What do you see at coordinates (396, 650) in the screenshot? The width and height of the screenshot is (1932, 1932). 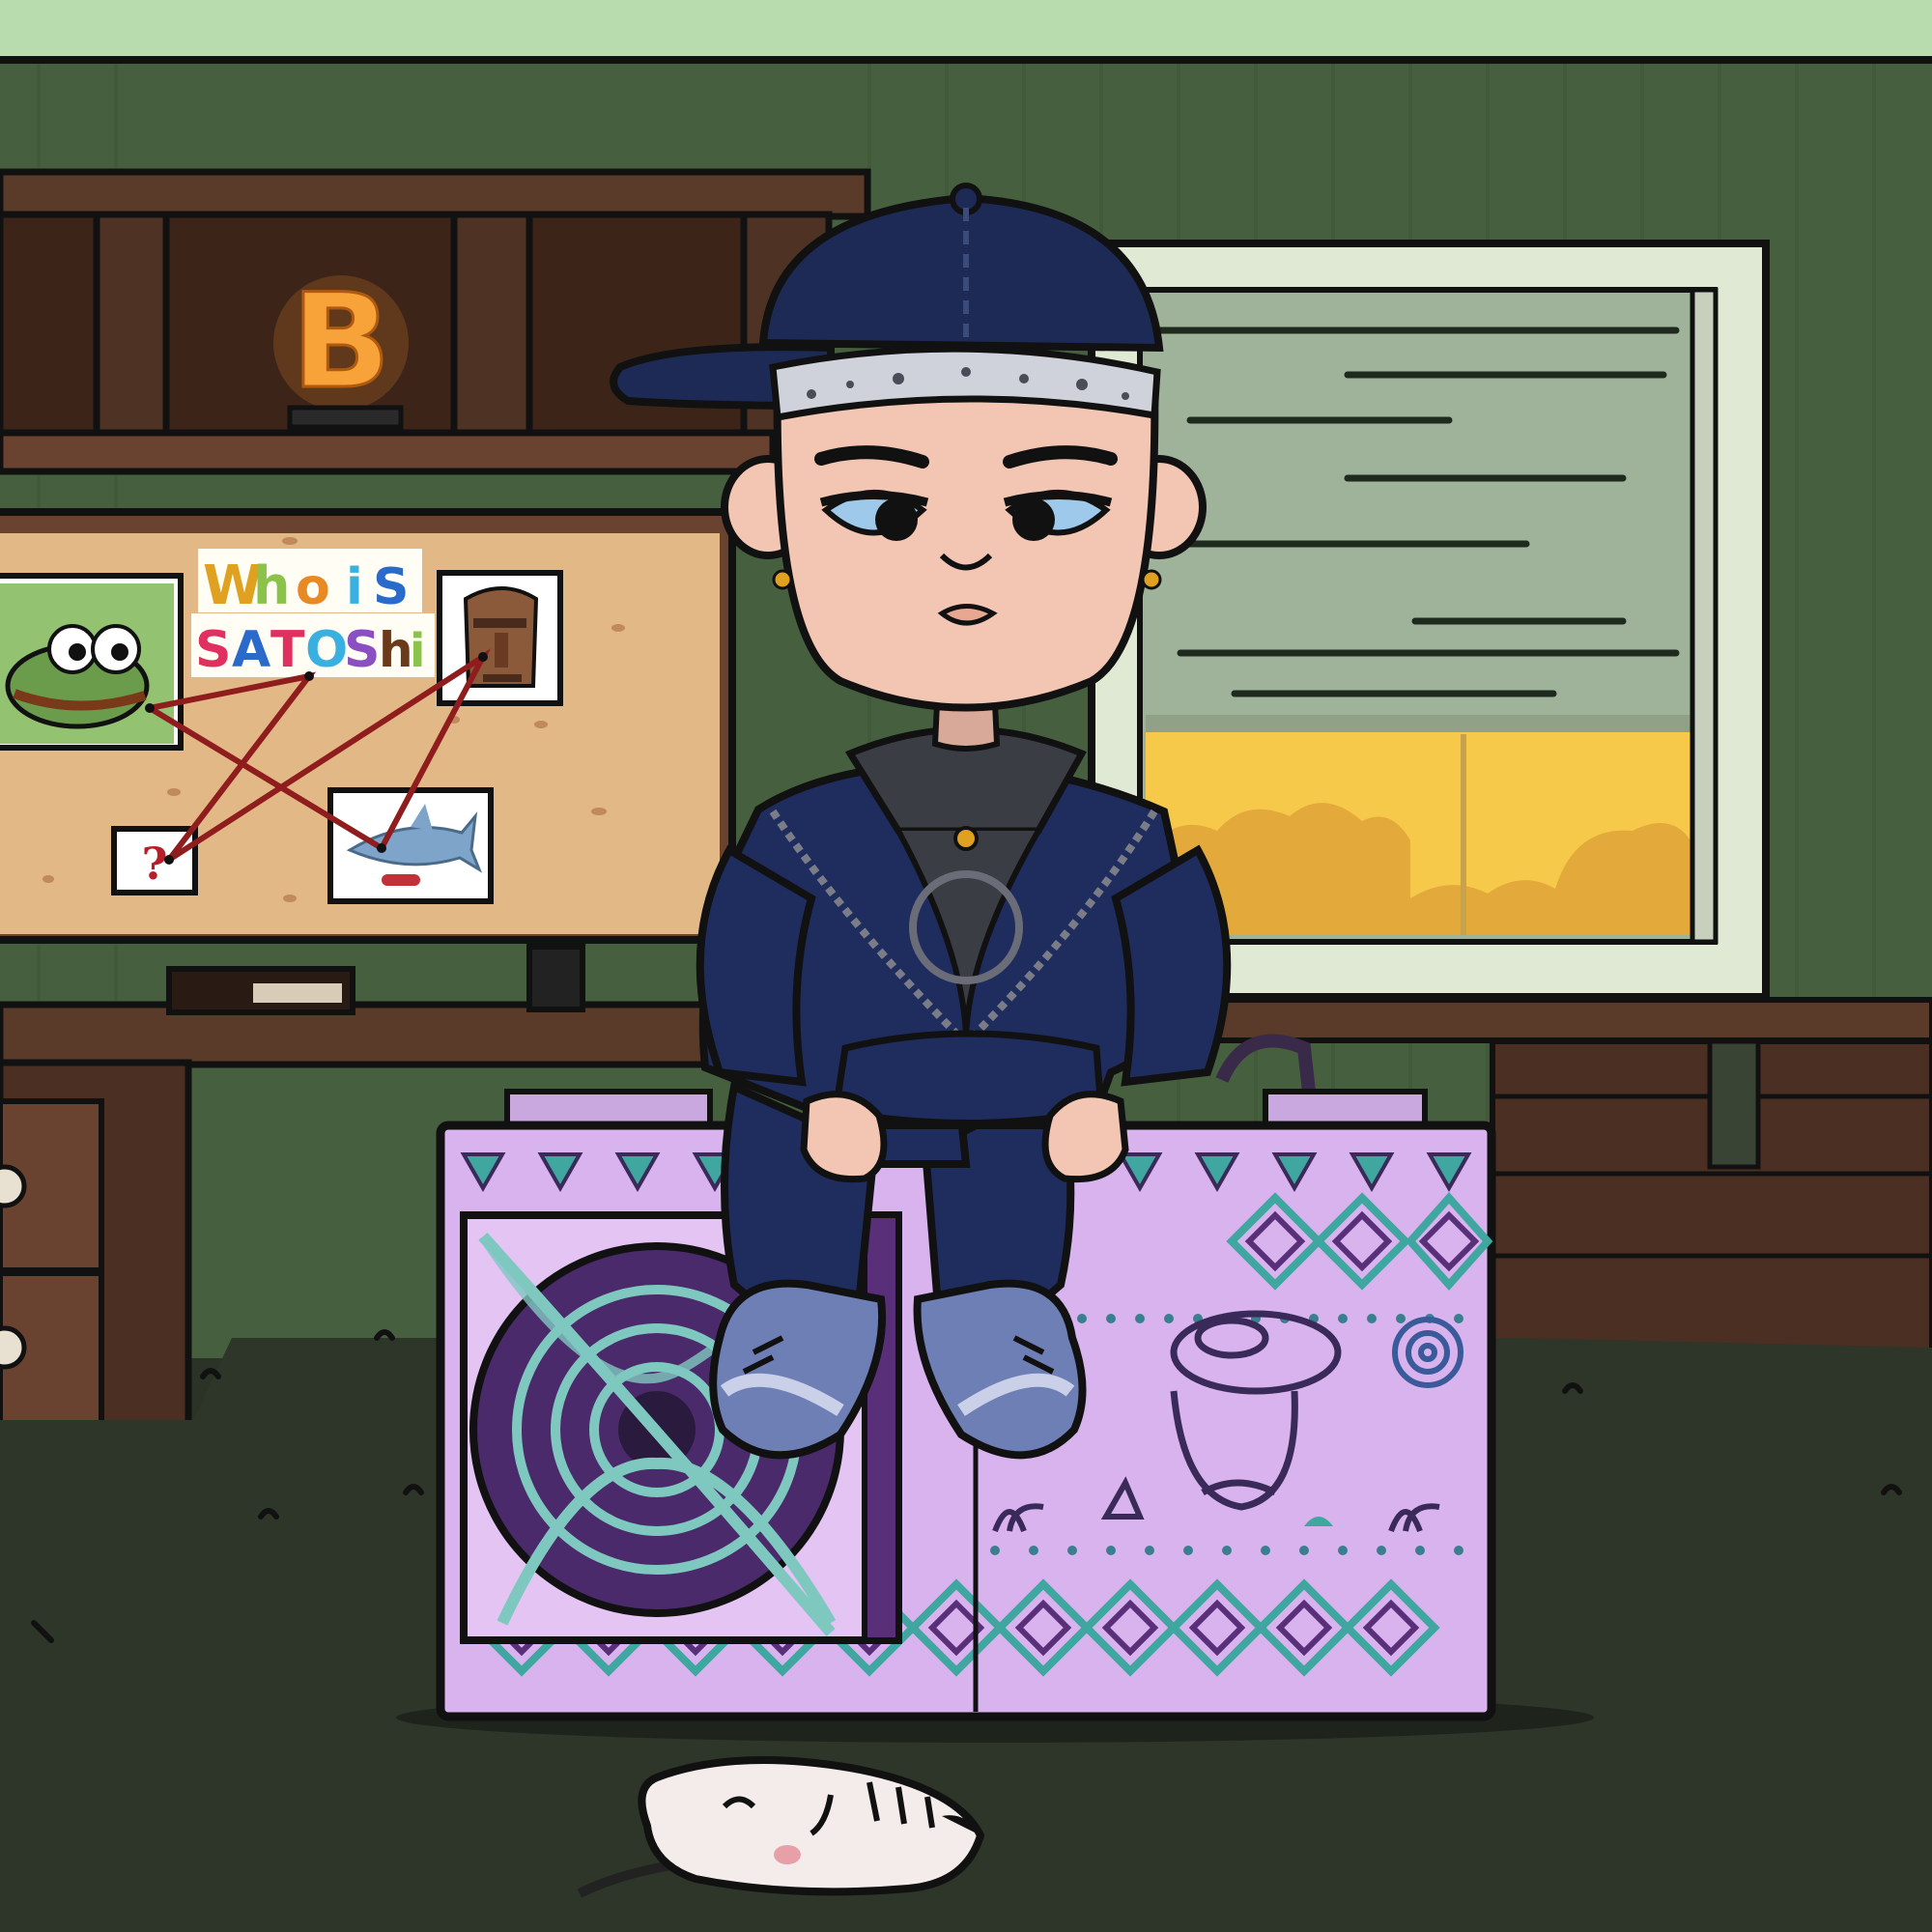 I see `letter-h2: h` at bounding box center [396, 650].